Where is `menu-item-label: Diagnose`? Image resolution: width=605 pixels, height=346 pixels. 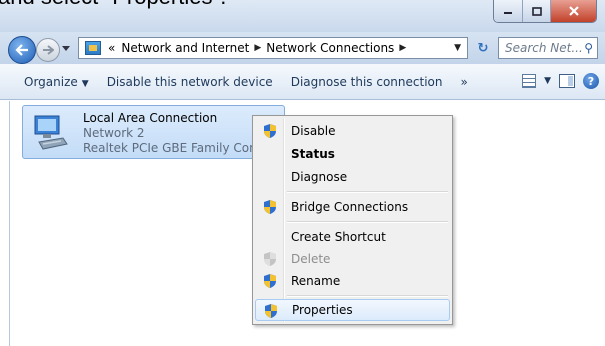 menu-item-label: Diagnose is located at coordinates (319, 177).